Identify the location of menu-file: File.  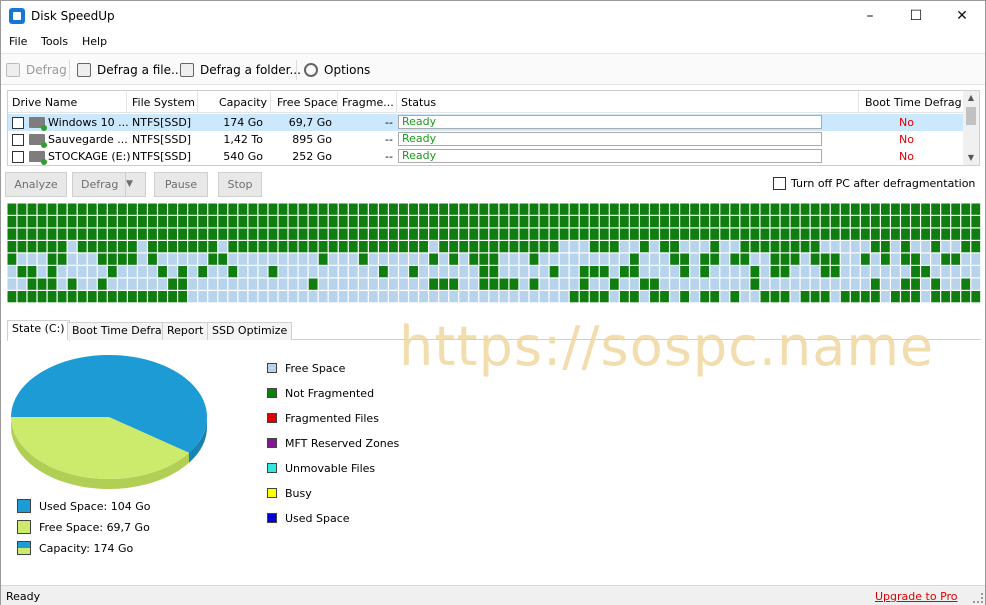
(18, 41).